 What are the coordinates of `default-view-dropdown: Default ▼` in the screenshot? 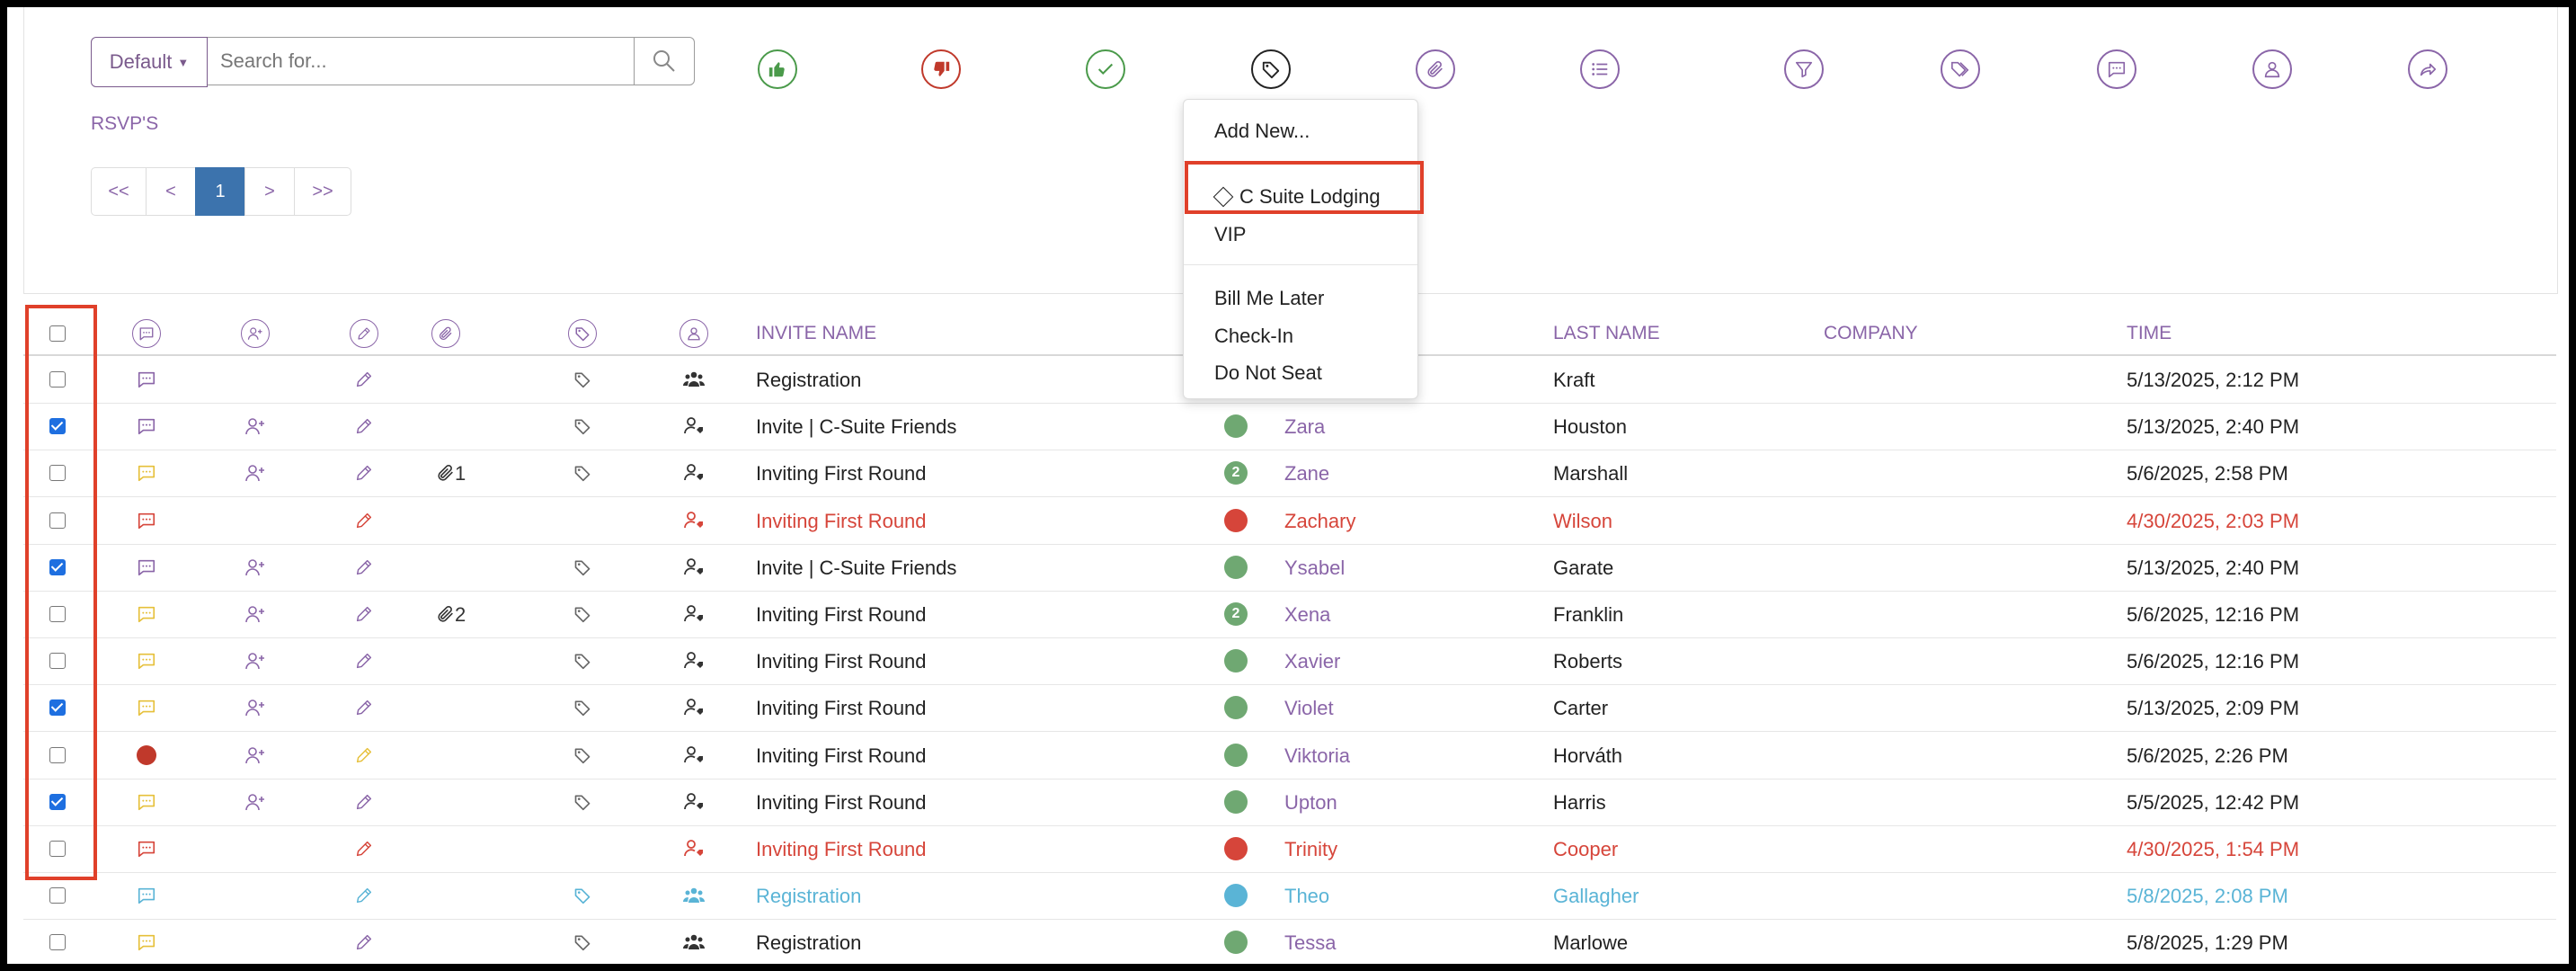 It's located at (149, 62).